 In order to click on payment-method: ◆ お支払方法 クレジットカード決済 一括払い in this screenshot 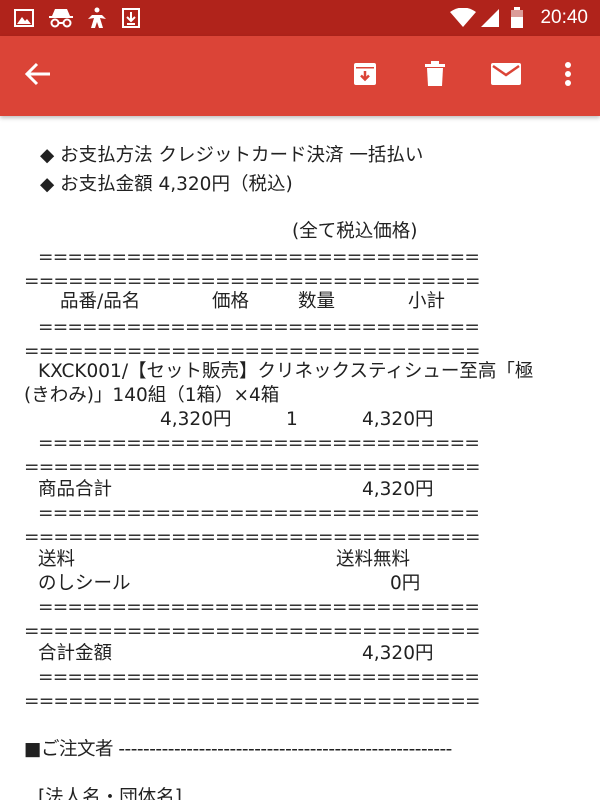, I will do `click(232, 155)`.